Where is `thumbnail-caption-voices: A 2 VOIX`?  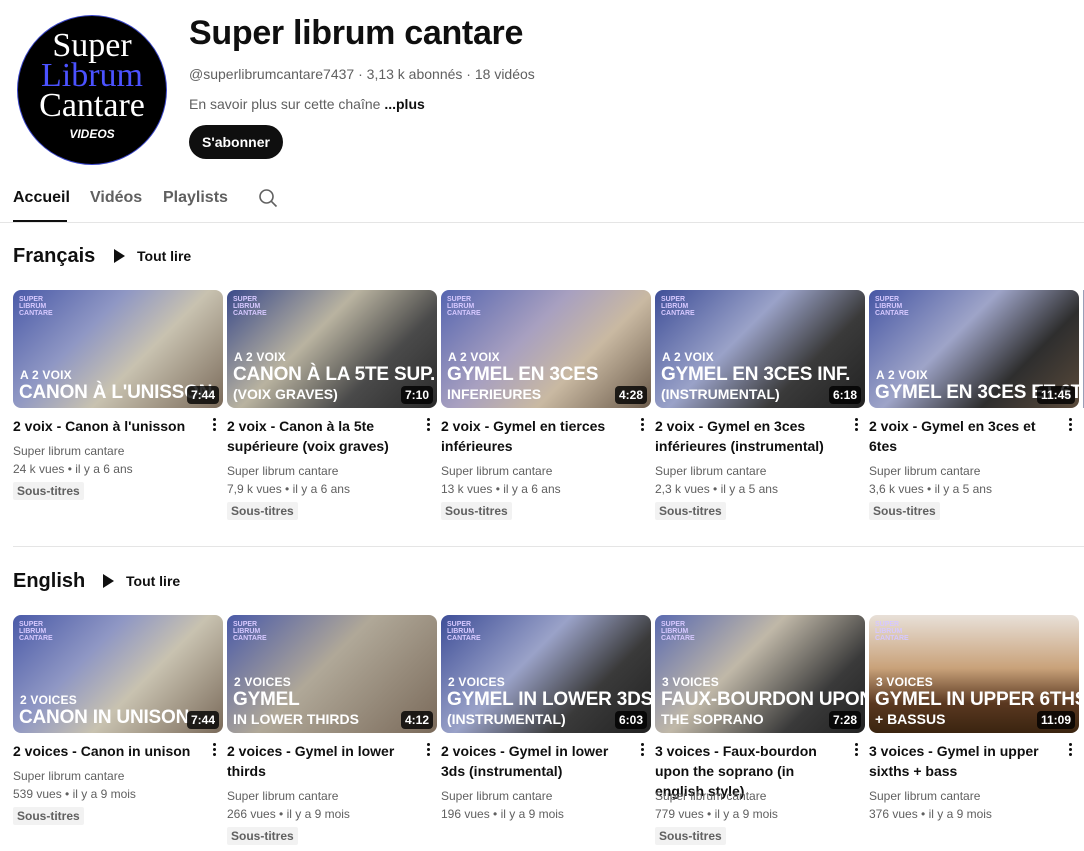
thumbnail-caption-voices: A 2 VOIX is located at coordinates (688, 357).